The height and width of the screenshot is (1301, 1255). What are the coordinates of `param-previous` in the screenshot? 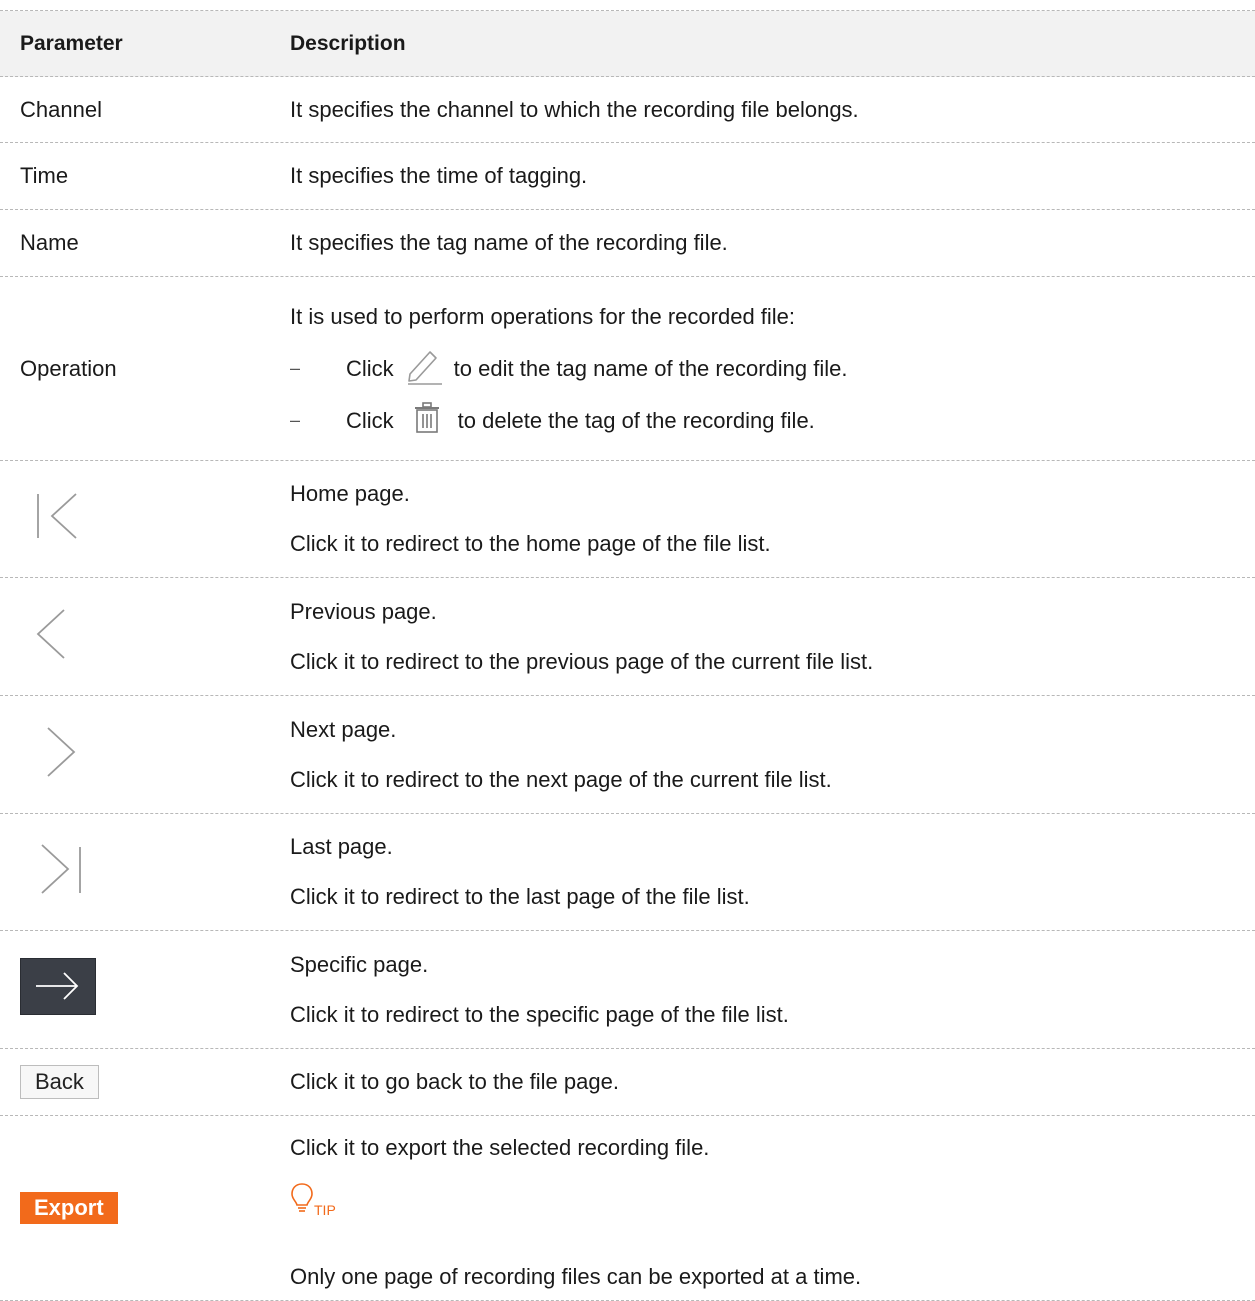 It's located at (135, 637).